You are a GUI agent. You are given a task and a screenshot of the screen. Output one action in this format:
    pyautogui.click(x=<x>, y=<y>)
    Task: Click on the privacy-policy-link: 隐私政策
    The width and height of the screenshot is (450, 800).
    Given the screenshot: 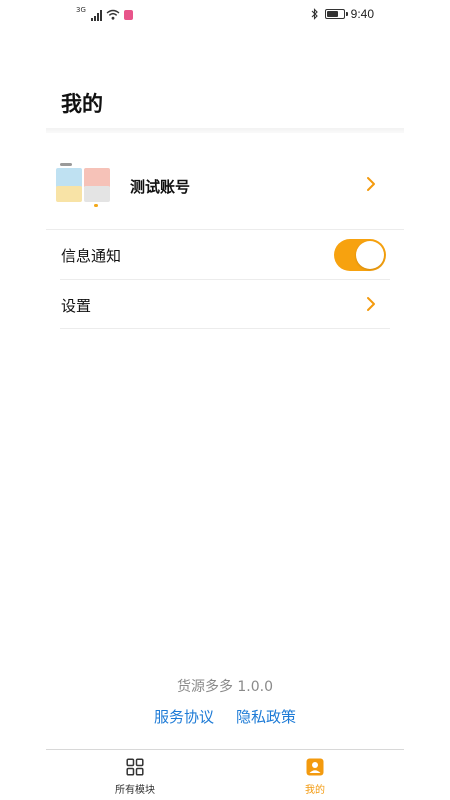 What is the action you would take?
    pyautogui.click(x=266, y=716)
    